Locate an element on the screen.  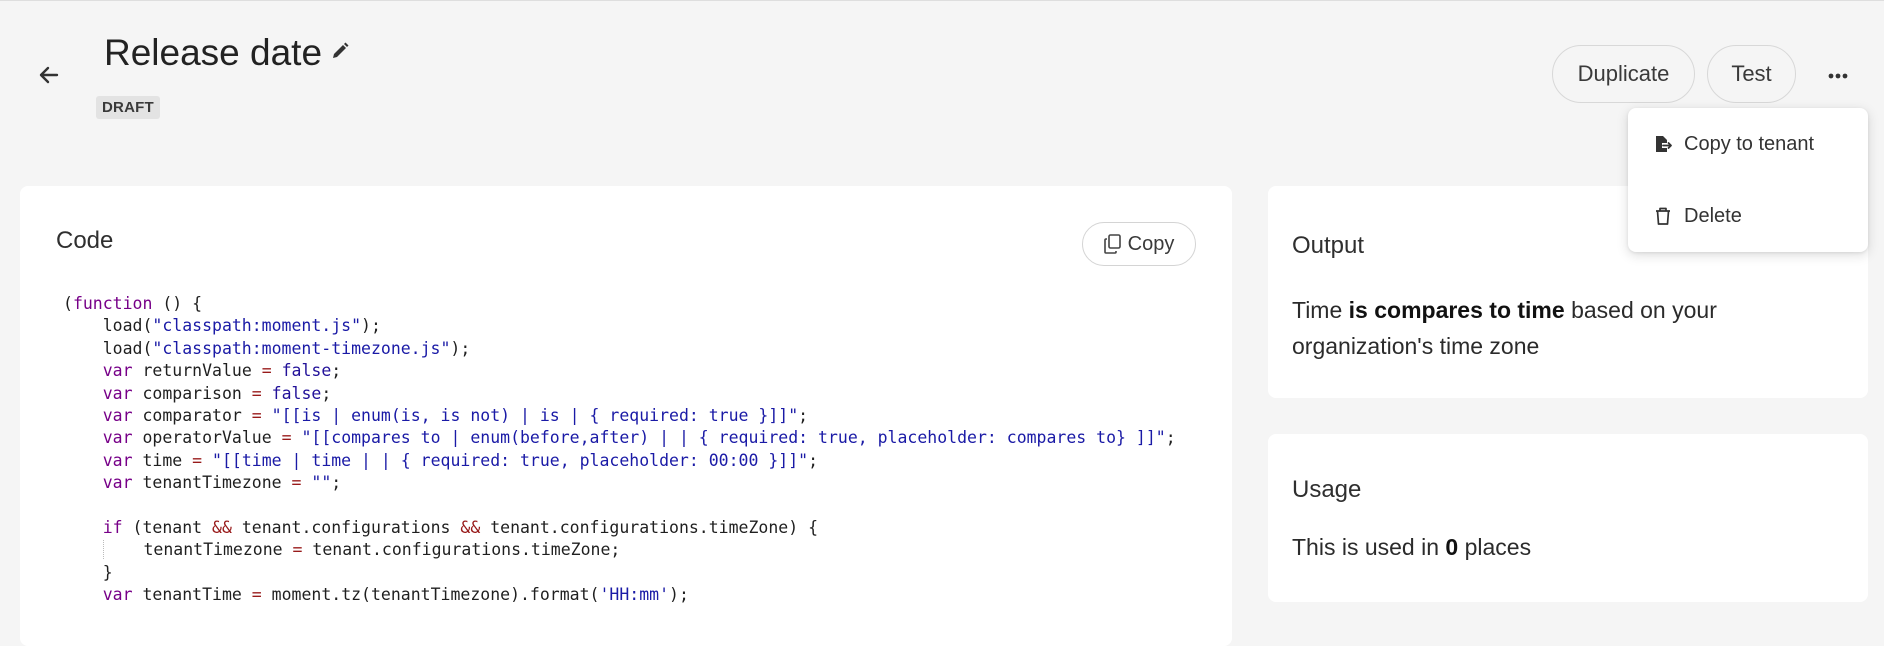
test-button: Test is located at coordinates (1751, 74).